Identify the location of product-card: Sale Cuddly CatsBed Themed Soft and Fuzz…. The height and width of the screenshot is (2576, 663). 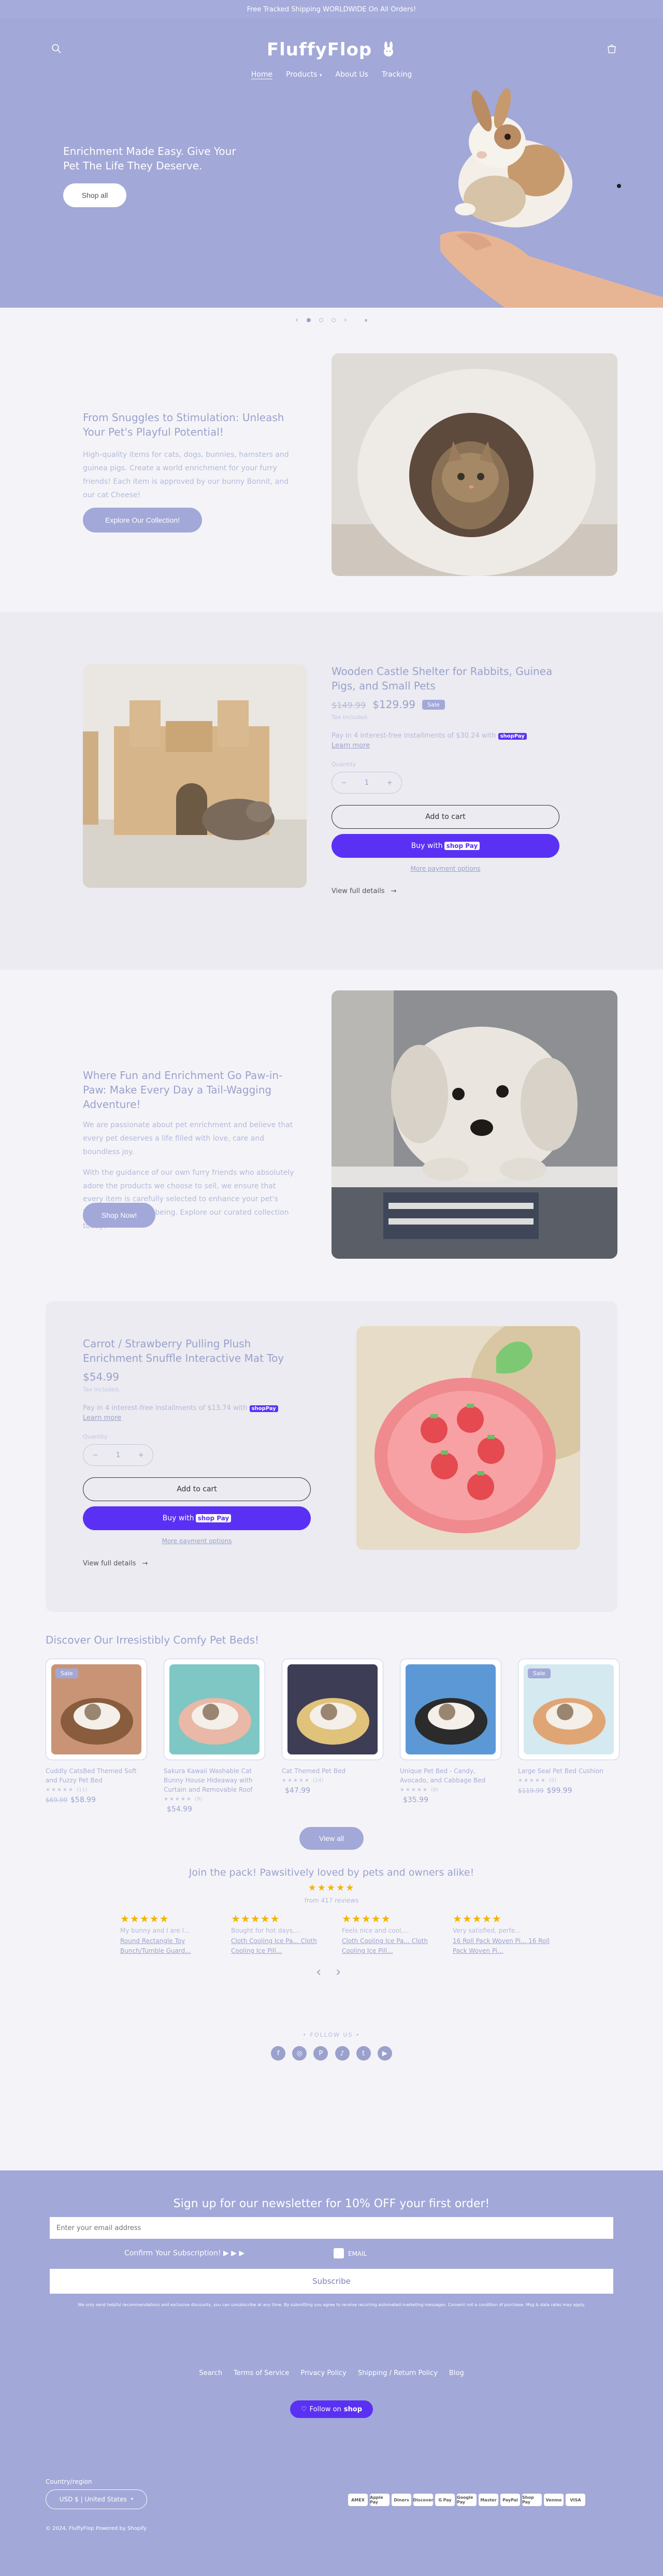
(96, 1731).